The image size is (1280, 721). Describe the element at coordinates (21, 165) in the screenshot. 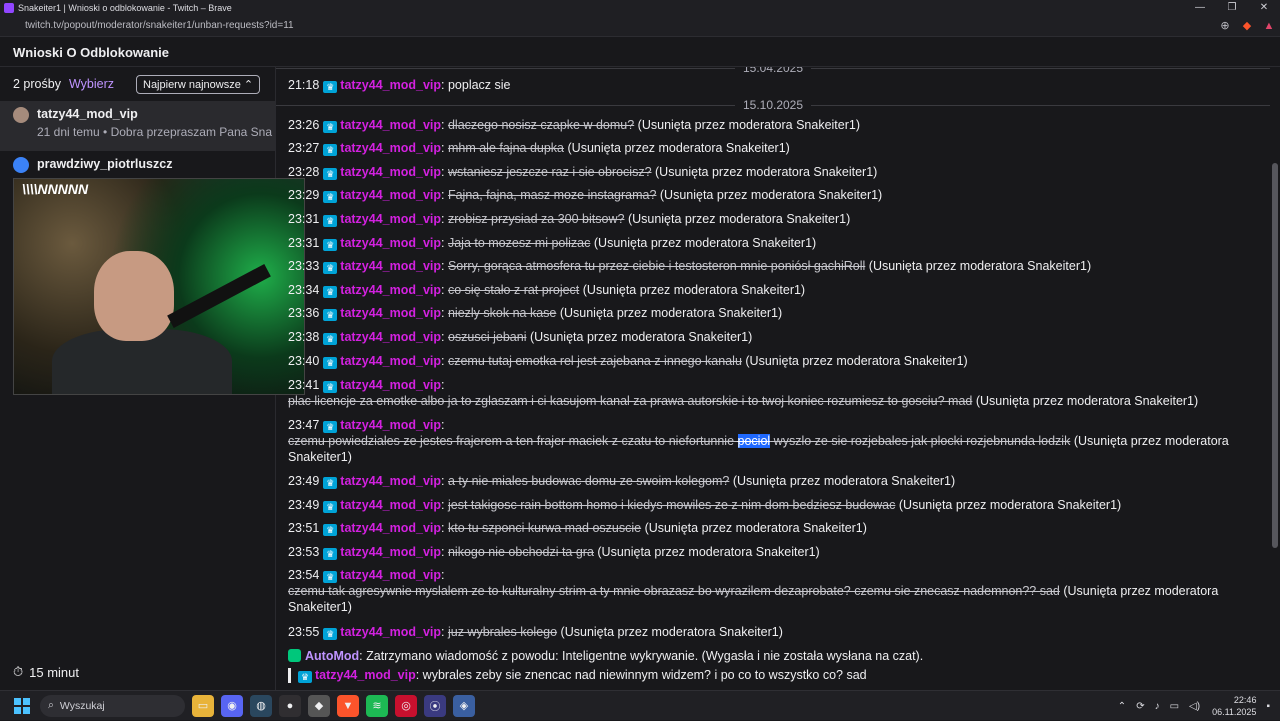

I see `avatar` at that location.